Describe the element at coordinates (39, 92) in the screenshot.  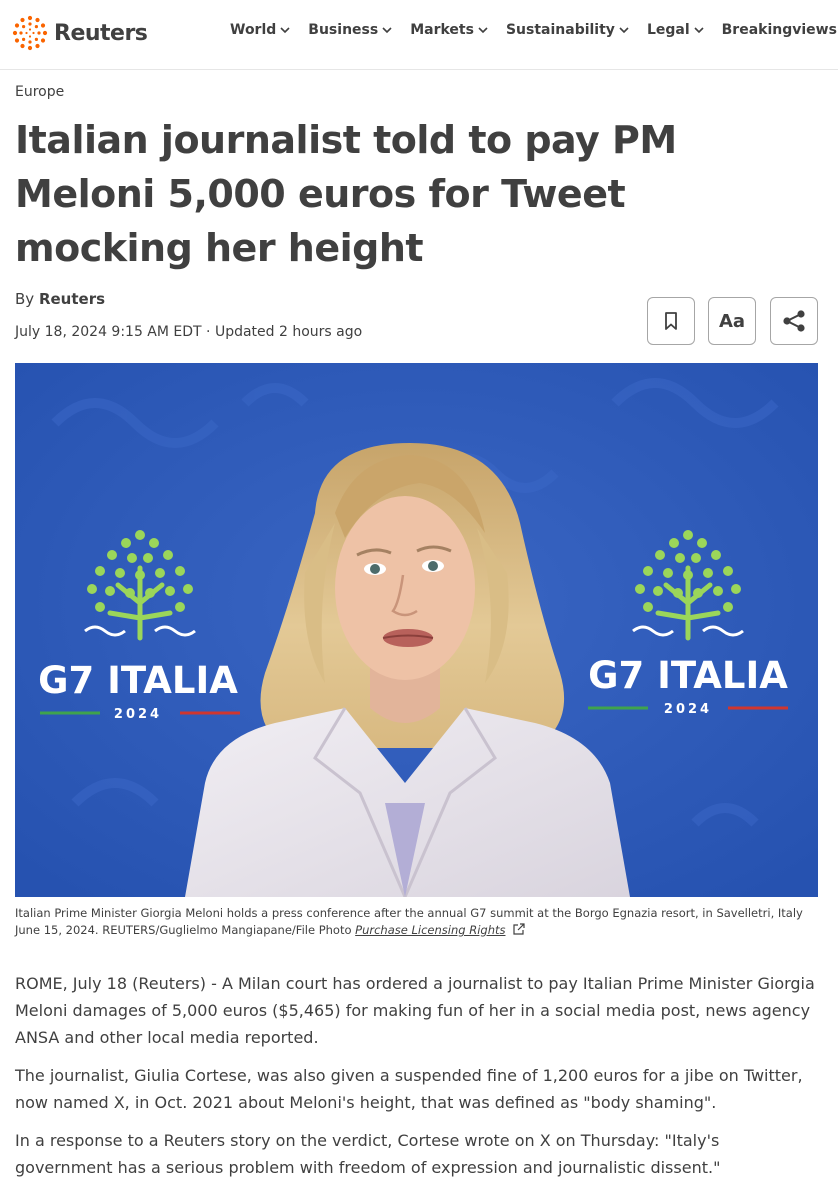
I see `section-label: Europe` at that location.